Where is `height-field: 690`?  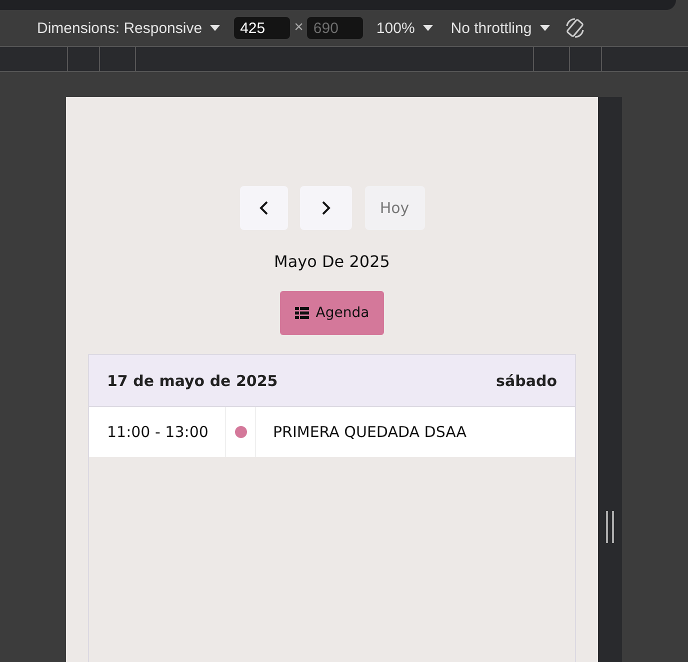 height-field: 690 is located at coordinates (335, 28).